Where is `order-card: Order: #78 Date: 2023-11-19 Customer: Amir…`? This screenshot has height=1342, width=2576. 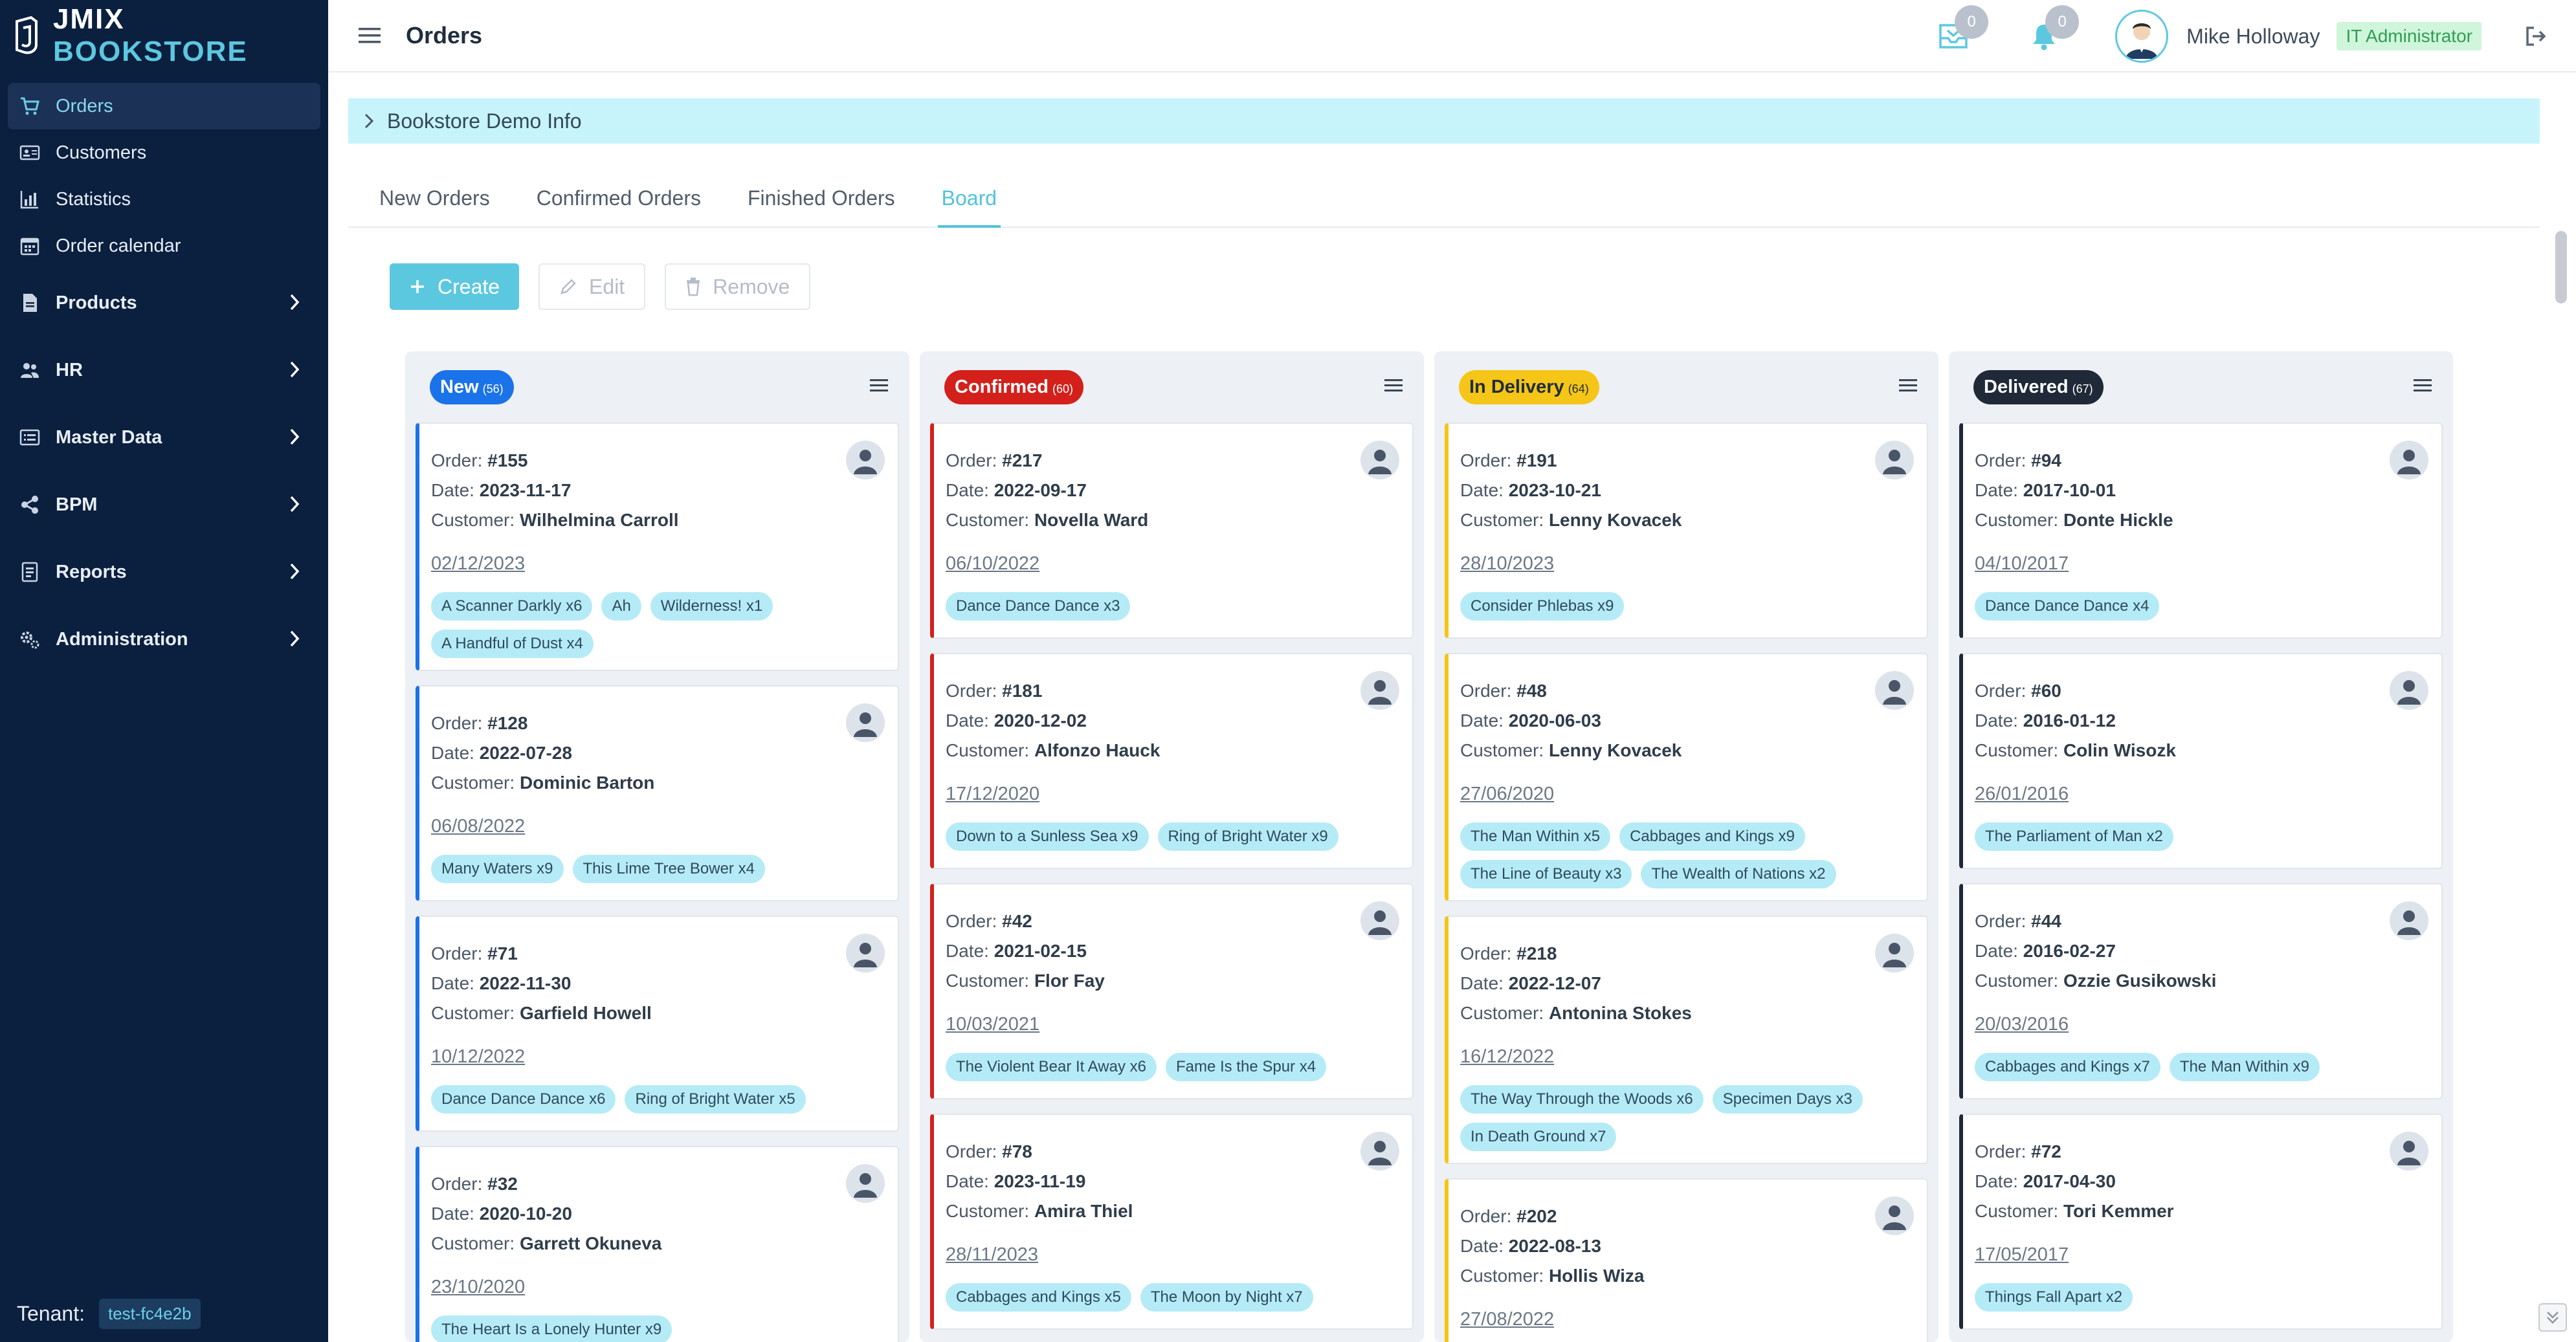
order-card: Order: #78 Date: 2023-11-19 Customer: Amir… is located at coordinates (1172, 1222).